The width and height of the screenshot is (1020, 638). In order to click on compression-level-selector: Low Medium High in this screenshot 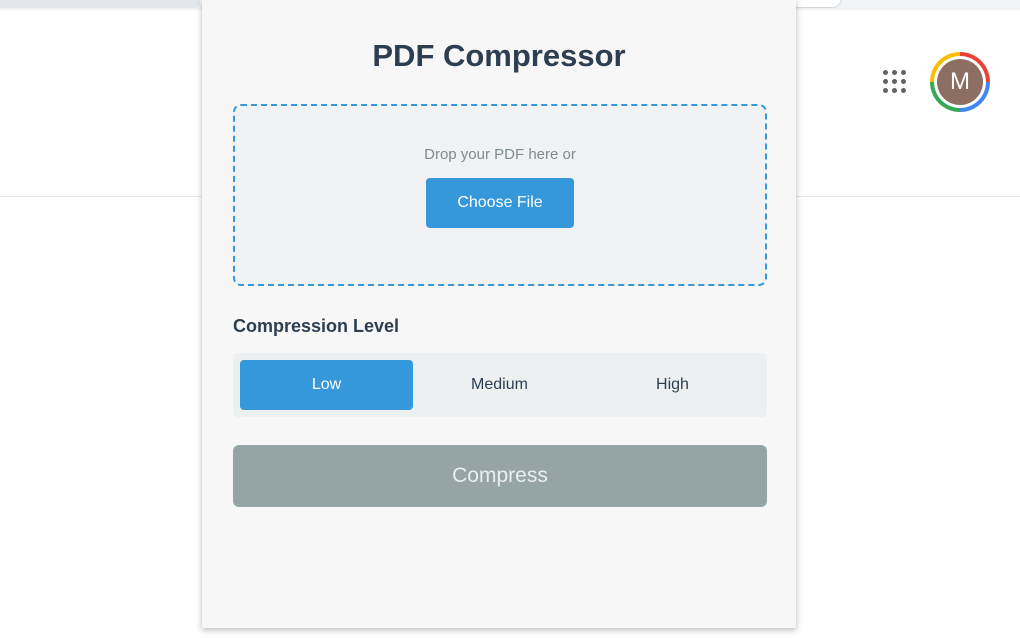, I will do `click(500, 385)`.